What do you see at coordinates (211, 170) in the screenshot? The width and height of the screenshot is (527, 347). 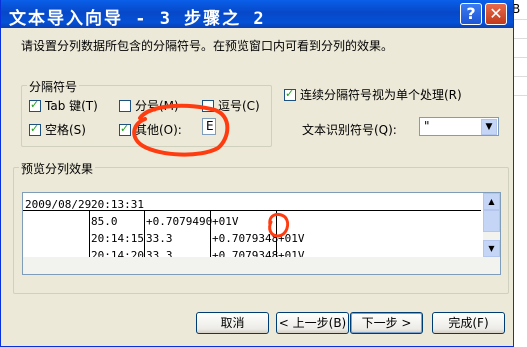 I see `annotation-overlay` at bounding box center [211, 170].